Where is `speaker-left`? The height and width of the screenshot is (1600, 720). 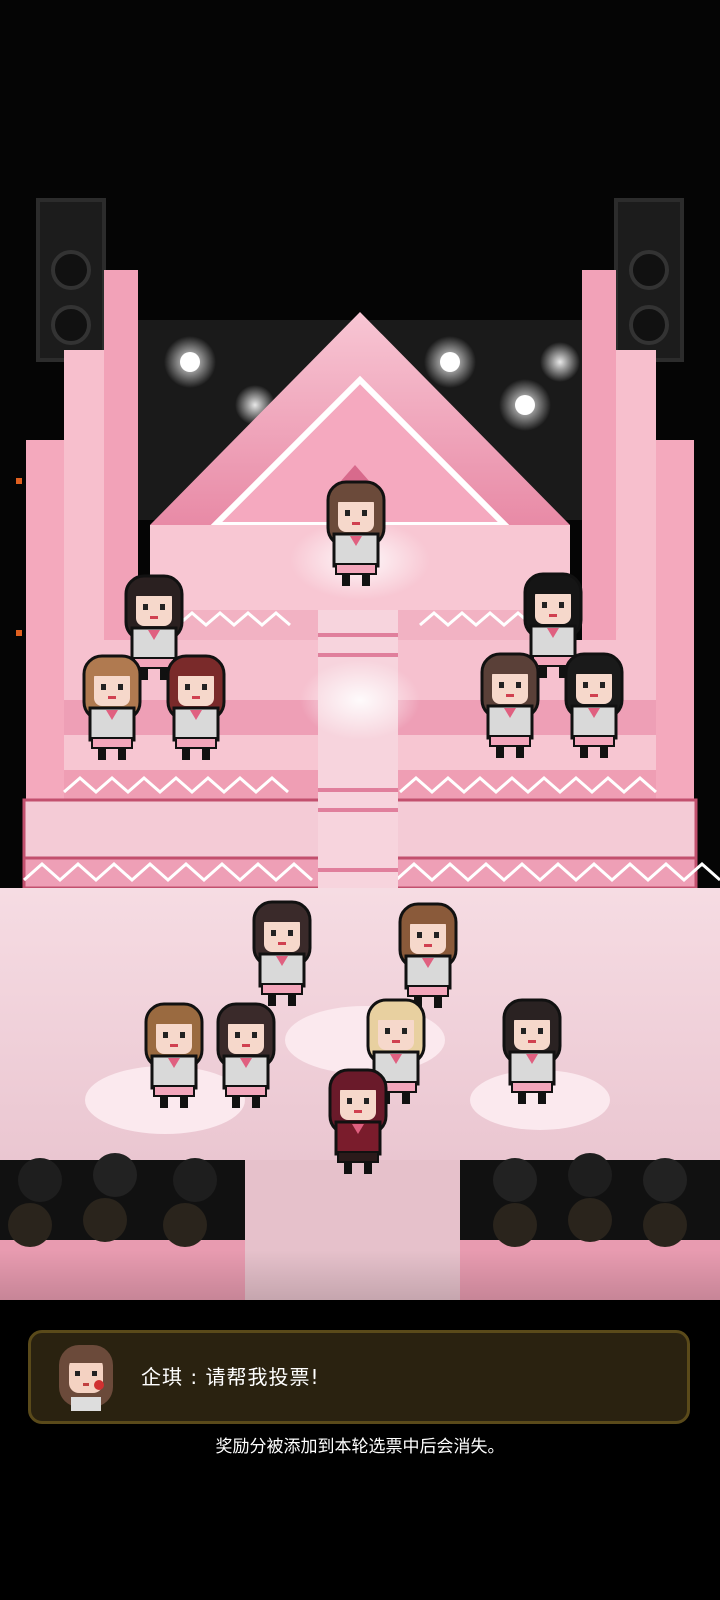
speaker-left is located at coordinates (71, 280).